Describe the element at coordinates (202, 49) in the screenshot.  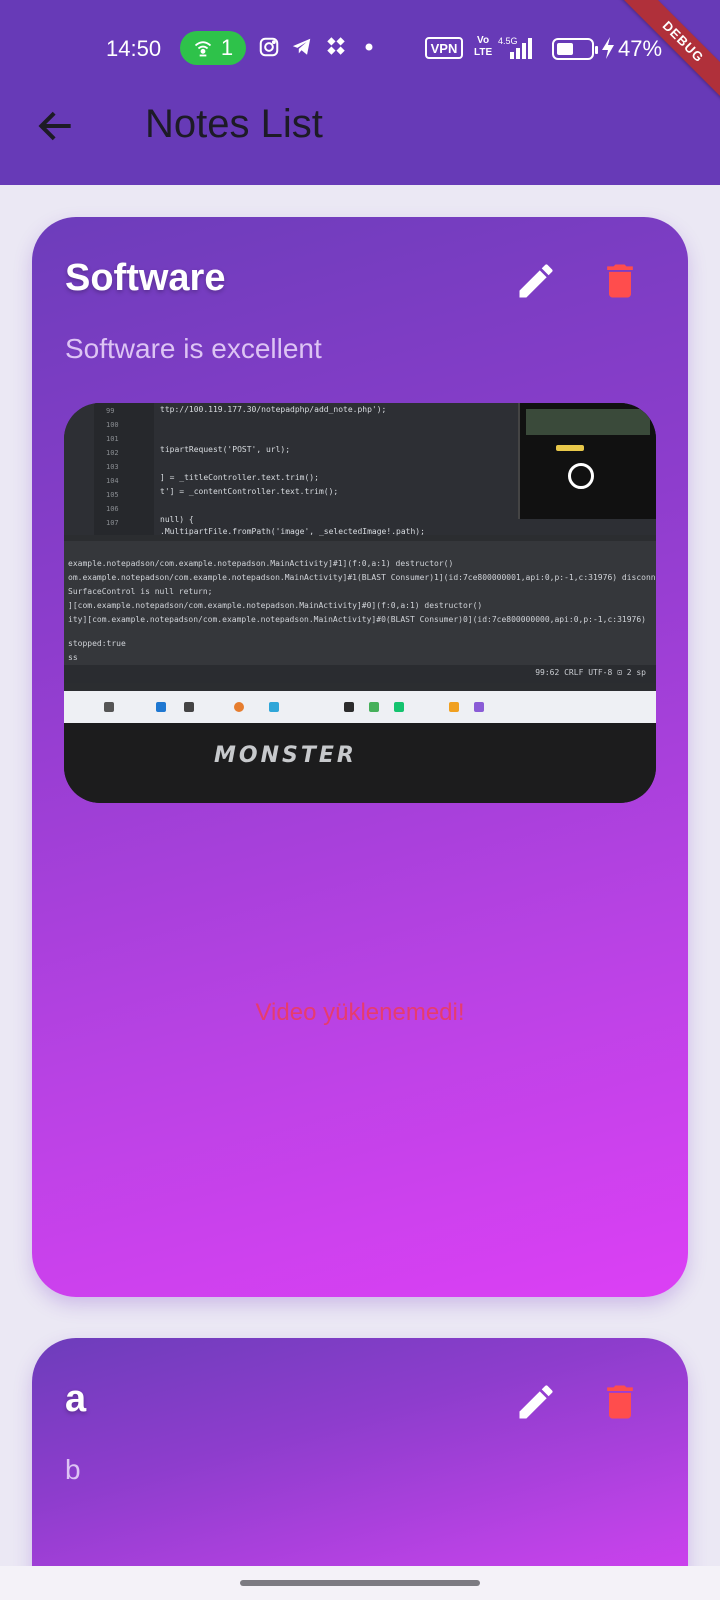
I see `hotspot-icon` at that location.